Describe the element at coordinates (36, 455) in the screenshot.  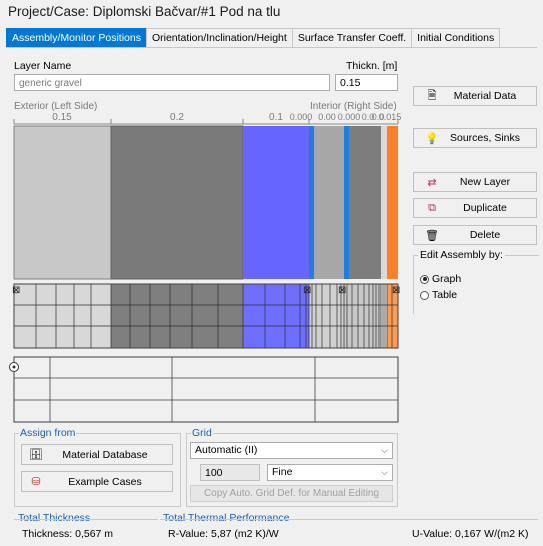
I see `database-icon: 🗄` at that location.